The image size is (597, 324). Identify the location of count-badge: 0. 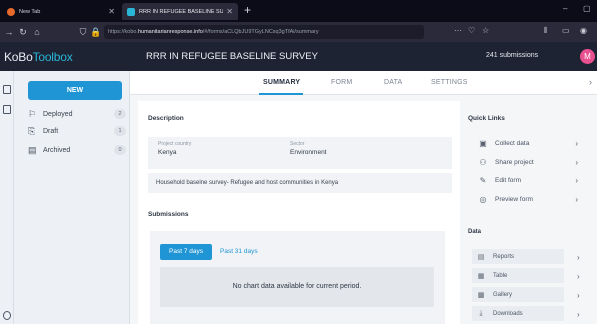
(120, 150).